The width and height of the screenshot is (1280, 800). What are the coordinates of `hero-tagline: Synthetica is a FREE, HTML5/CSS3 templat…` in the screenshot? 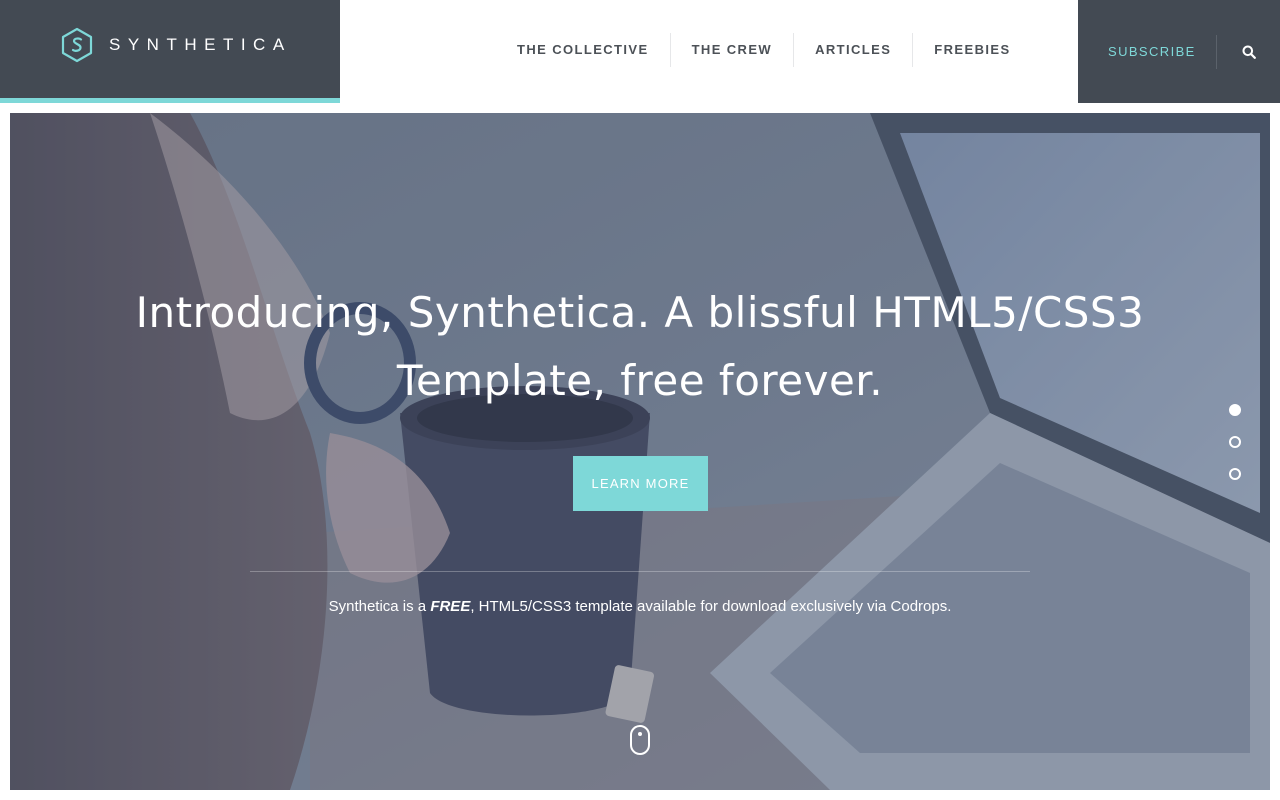 It's located at (640, 606).